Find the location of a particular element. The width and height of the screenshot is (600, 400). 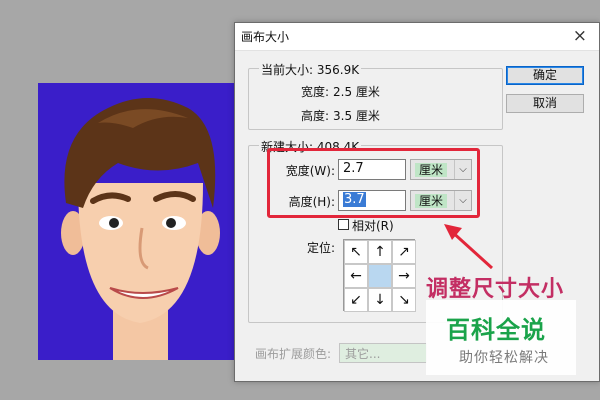

watermark-subtitle: 助你轻松解决 is located at coordinates (504, 358).